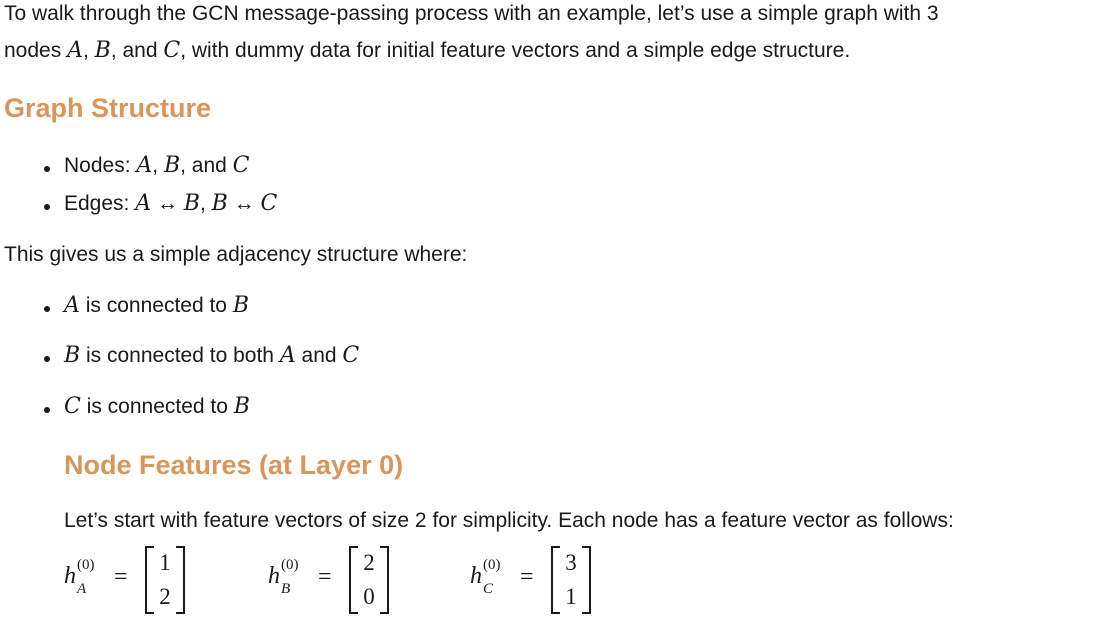  What do you see at coordinates (319, 355) in the screenshot?
I see `text: and` at bounding box center [319, 355].